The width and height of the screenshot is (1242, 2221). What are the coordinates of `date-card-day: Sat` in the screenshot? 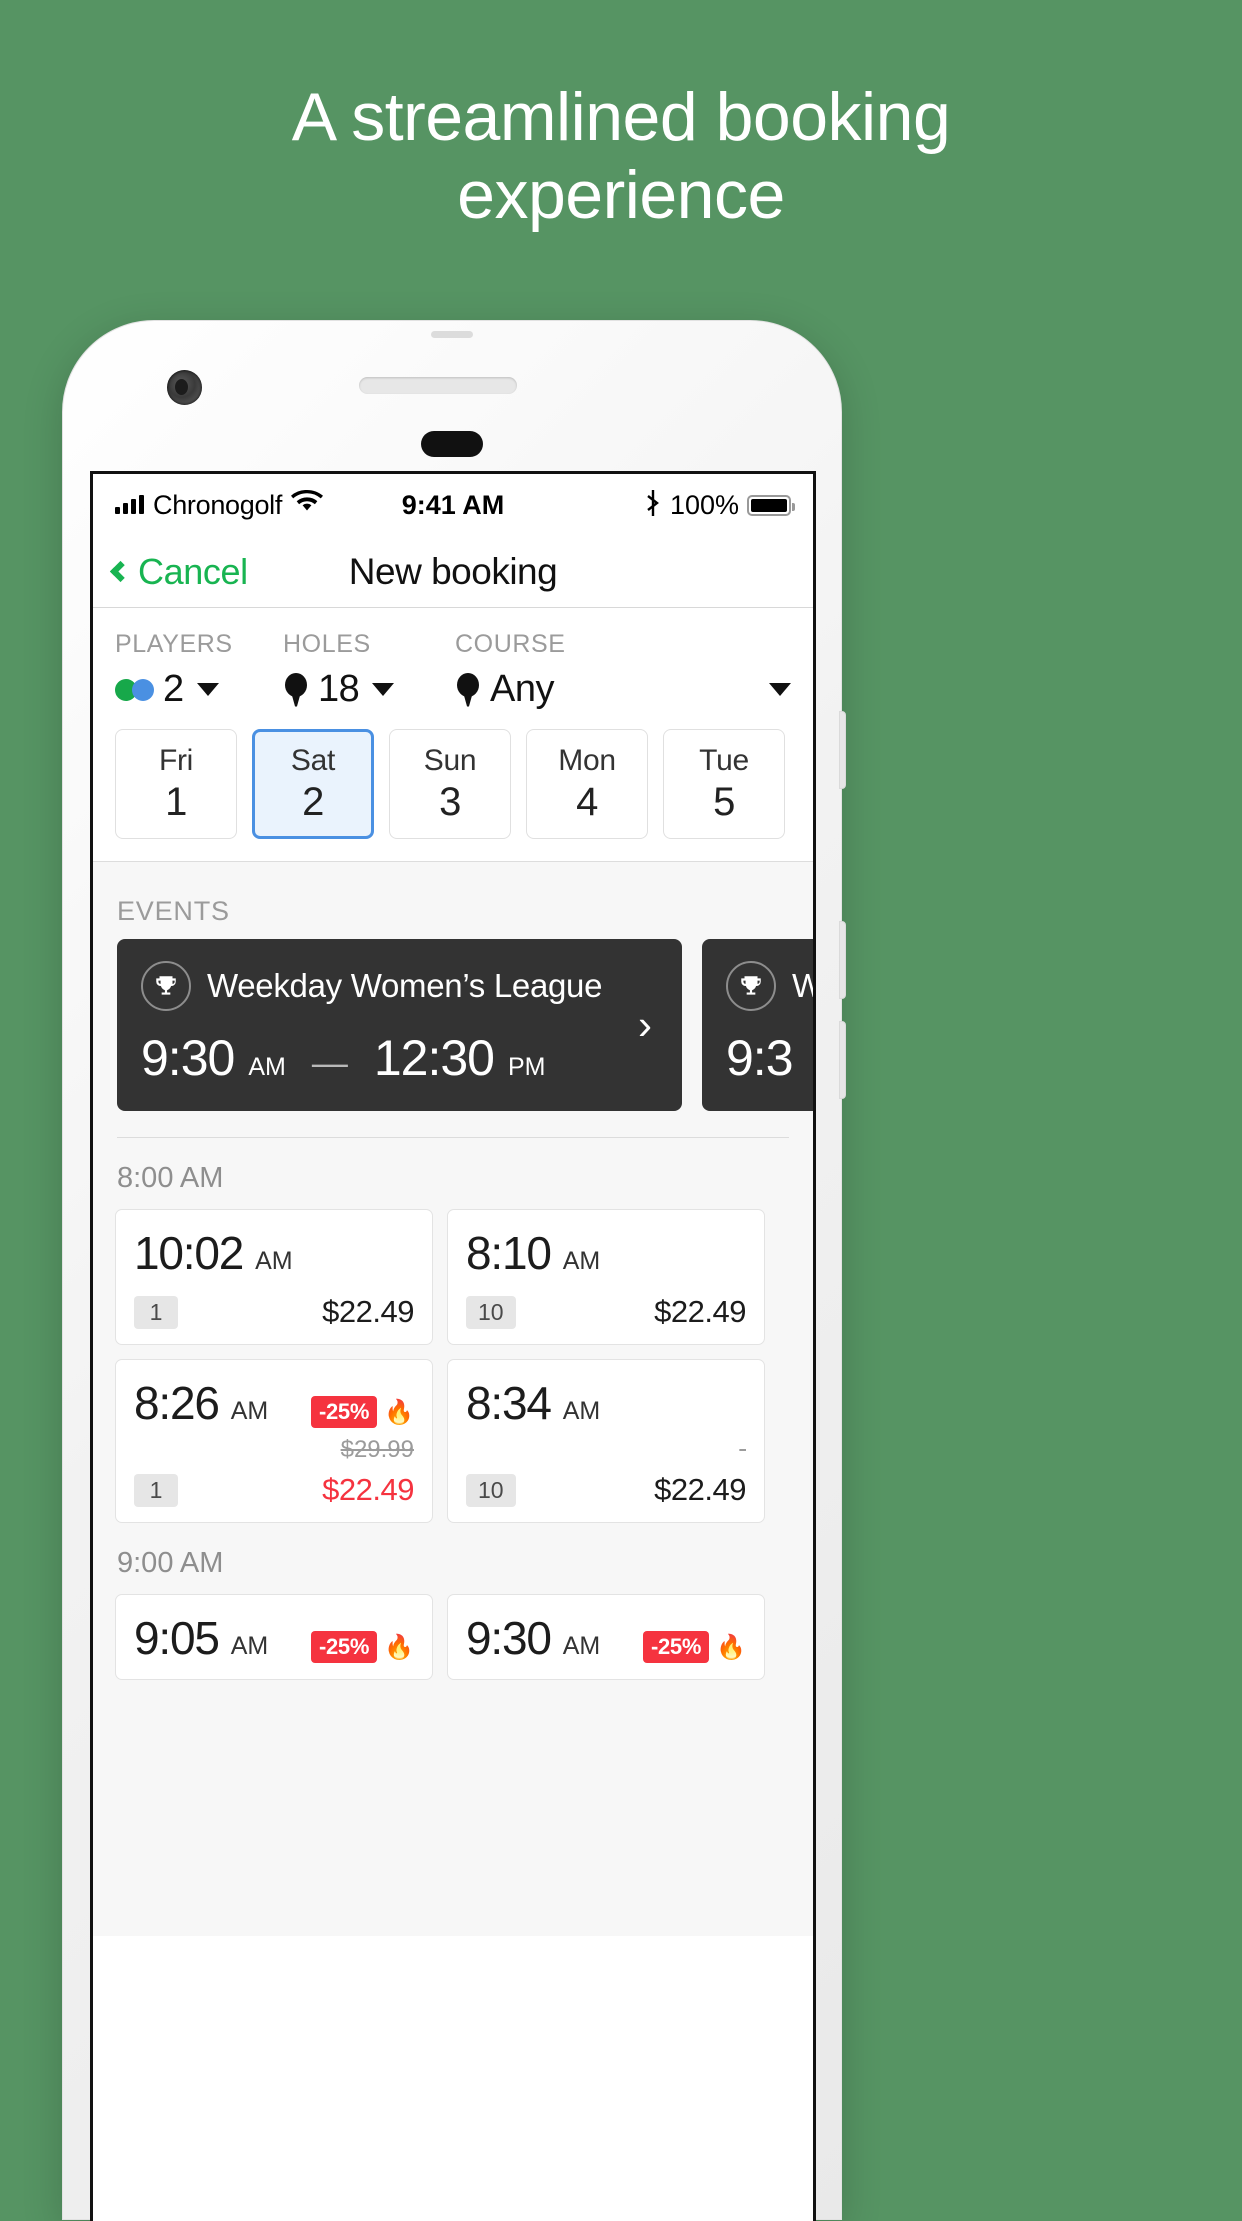 It's located at (313, 760).